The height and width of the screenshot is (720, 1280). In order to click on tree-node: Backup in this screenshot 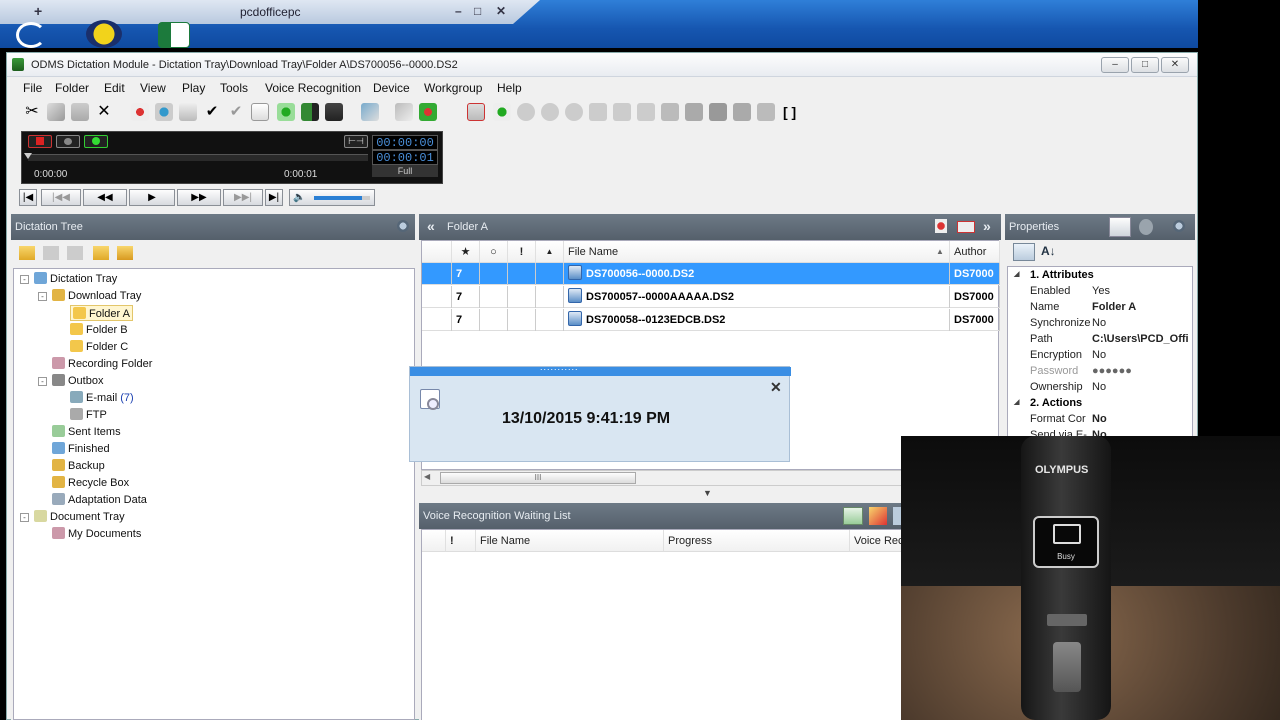, I will do `click(78, 466)`.